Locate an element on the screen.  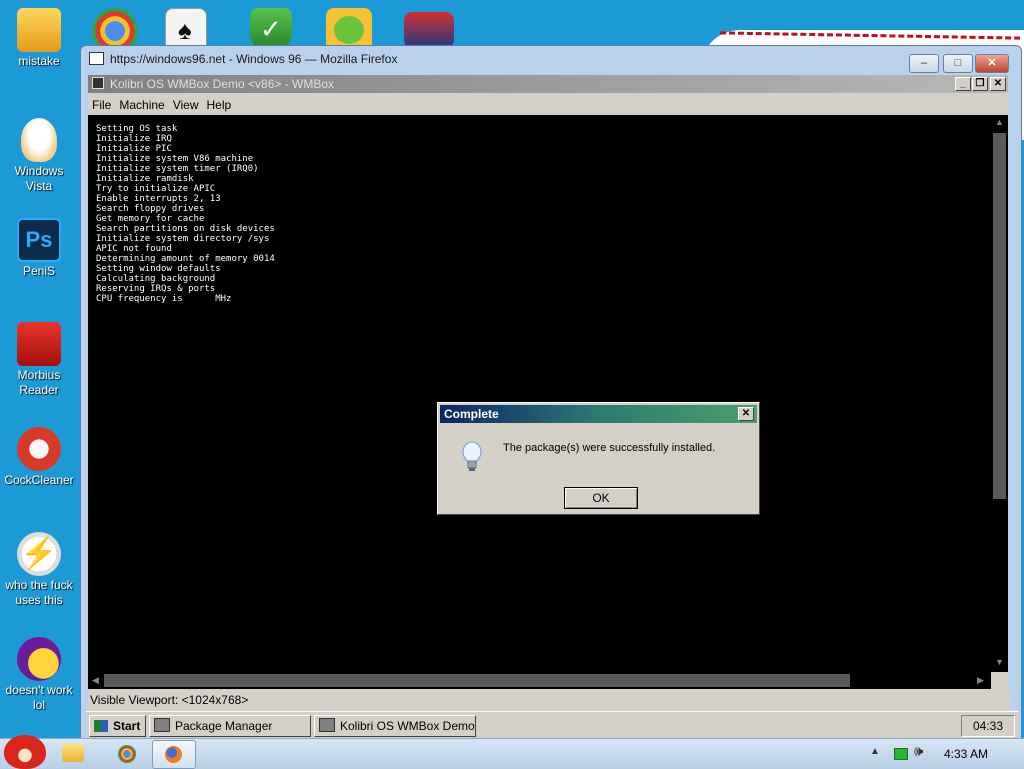
page-icon is located at coordinates (96, 58).